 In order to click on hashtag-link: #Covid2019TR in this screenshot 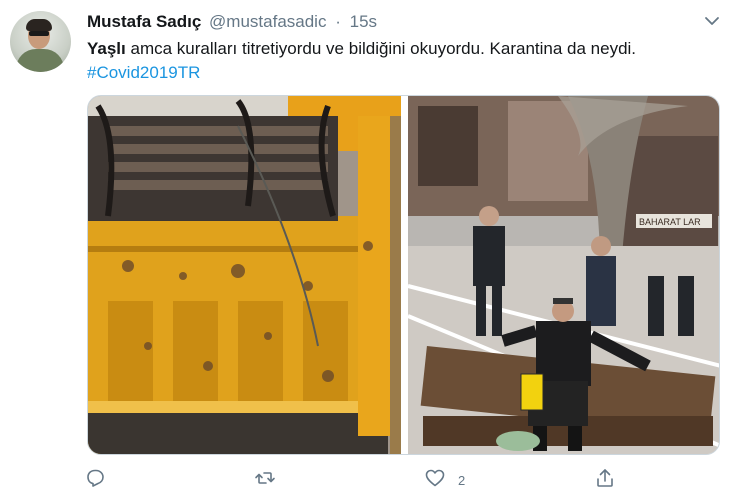, I will do `click(143, 73)`.